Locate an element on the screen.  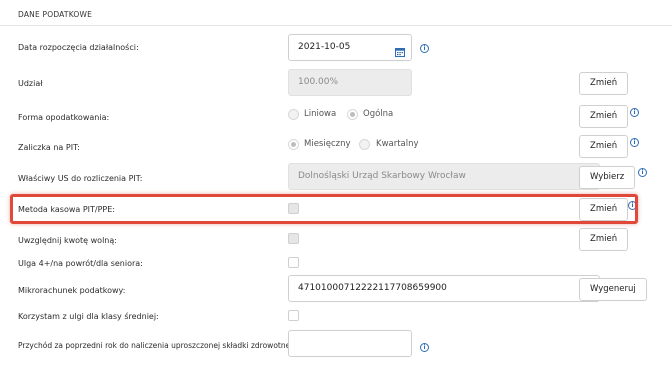
tax-free-checkbox is located at coordinates (293, 238).